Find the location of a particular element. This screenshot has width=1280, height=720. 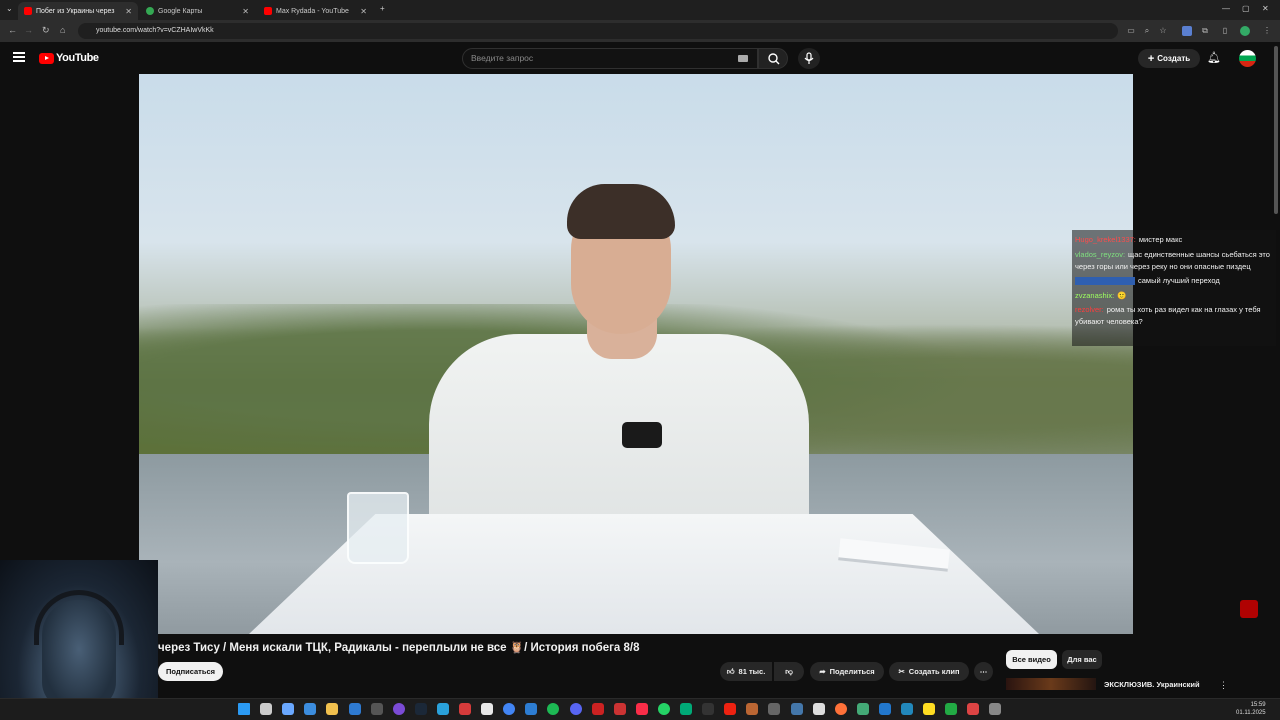

maximize-button: ▢ is located at coordinates (1246, 8).